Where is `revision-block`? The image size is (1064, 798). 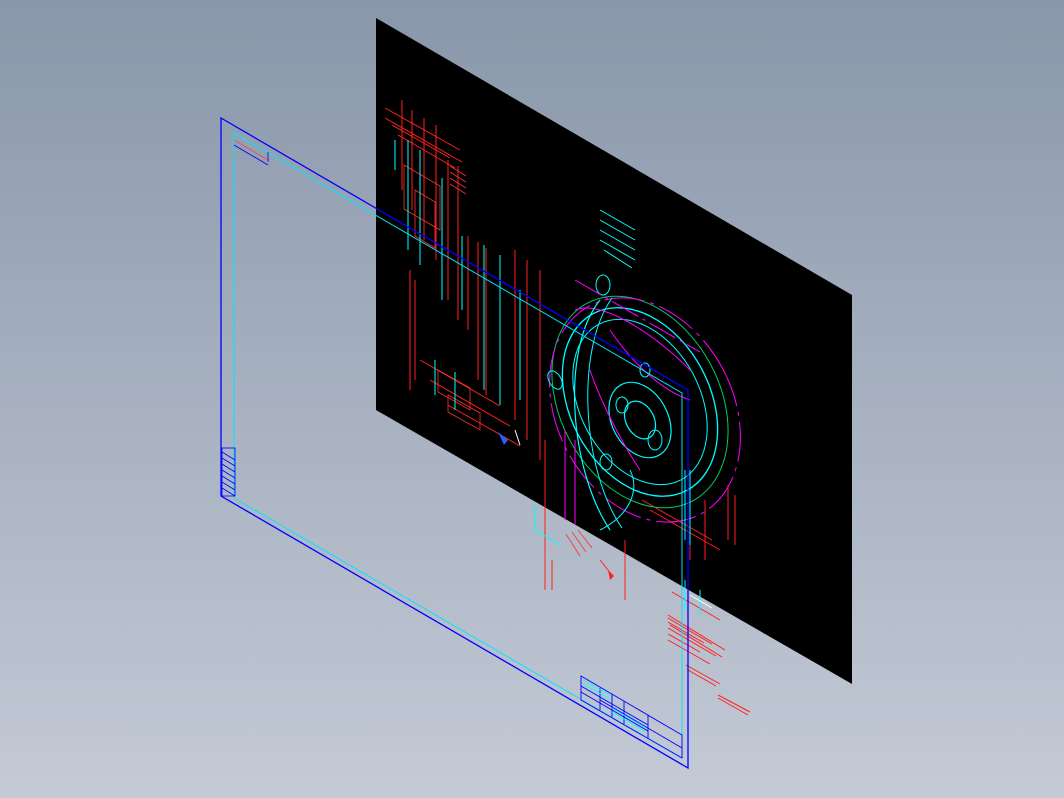
revision-block is located at coordinates (228, 472).